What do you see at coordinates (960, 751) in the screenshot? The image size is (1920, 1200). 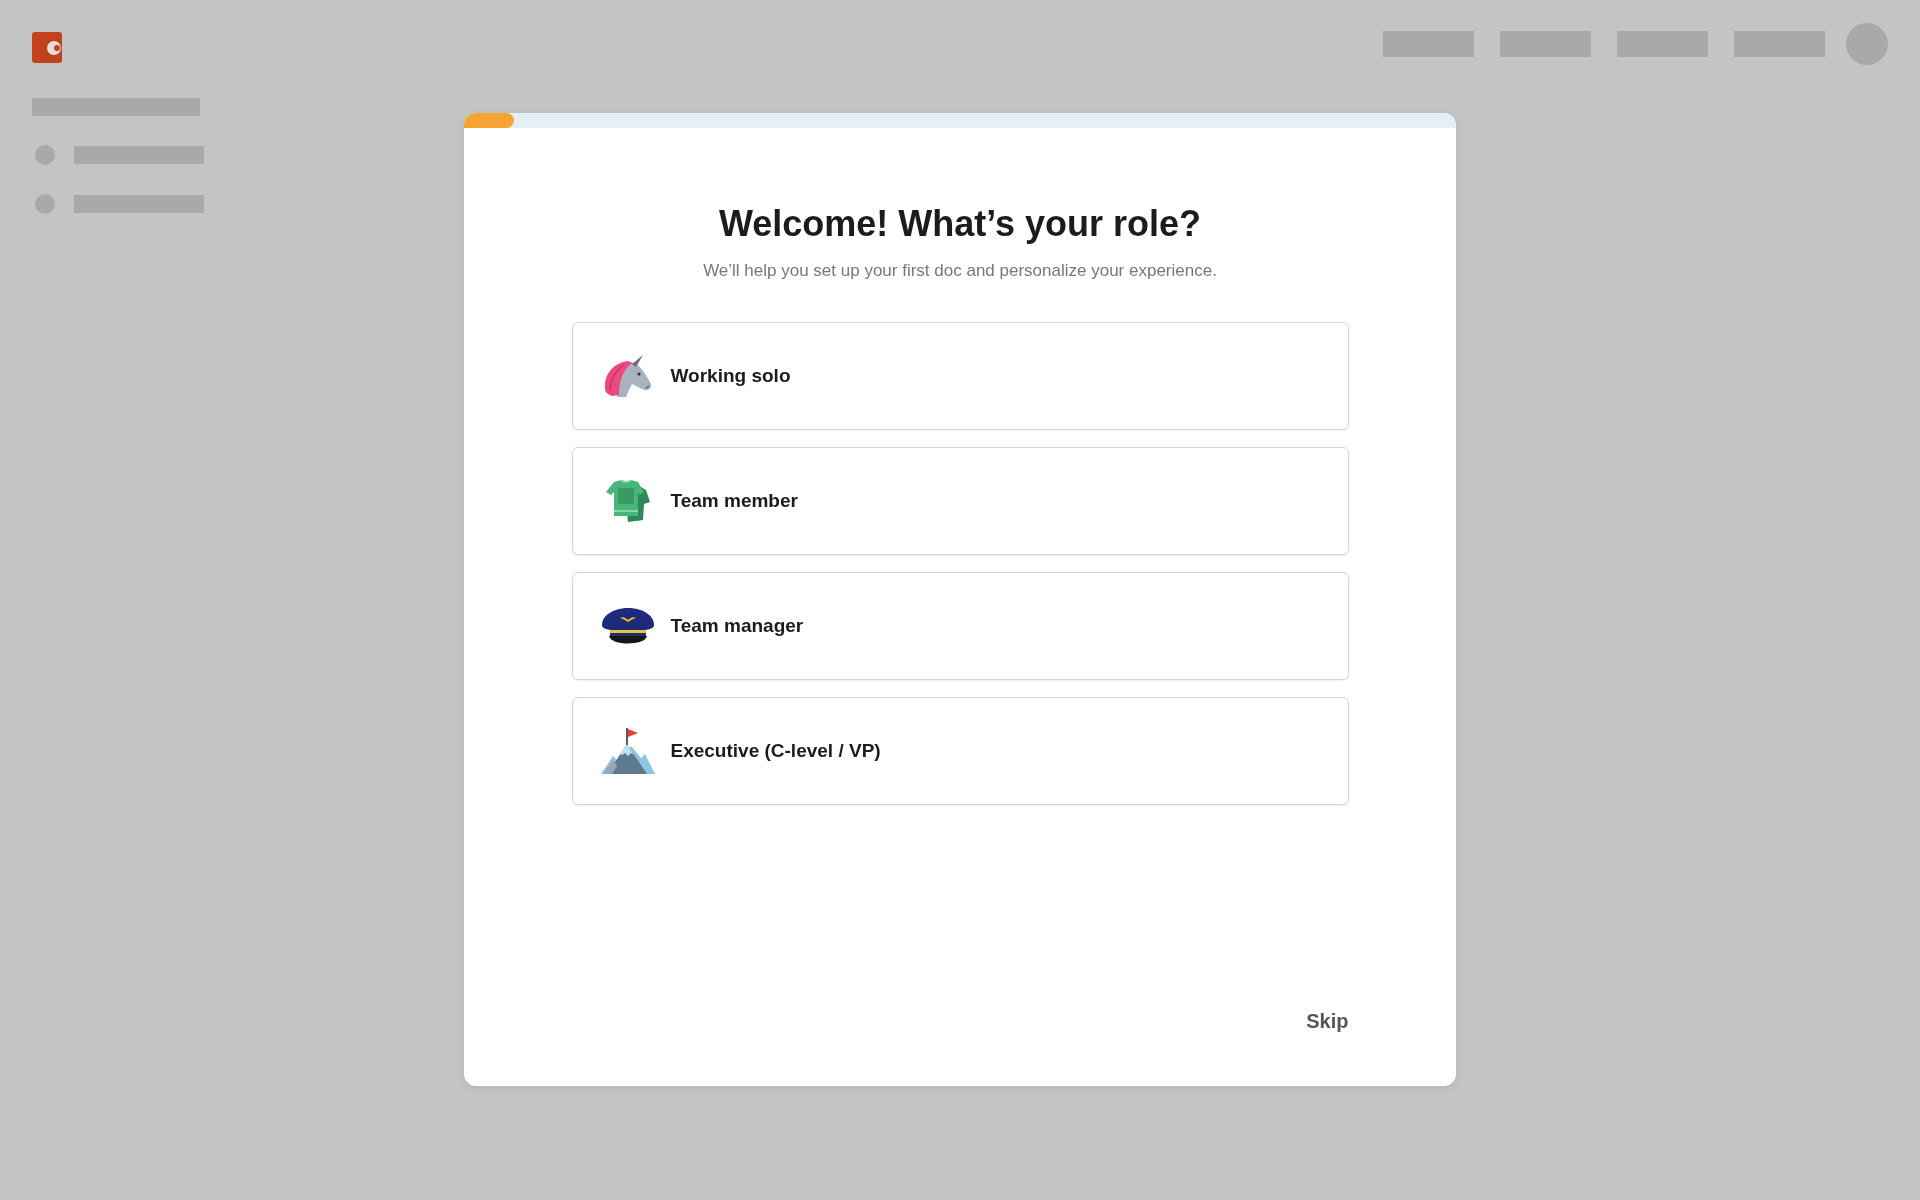 I see `role-option: Executive (C-level / VP)` at bounding box center [960, 751].